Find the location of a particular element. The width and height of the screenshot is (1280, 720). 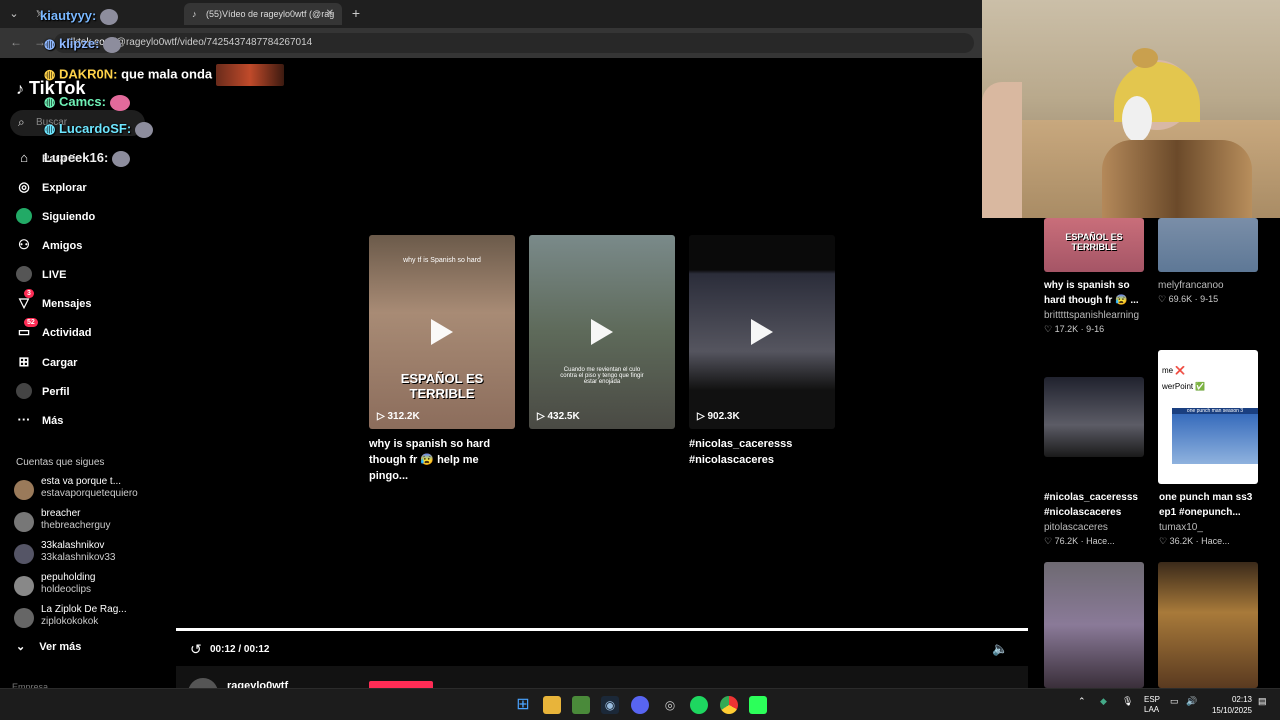

related-thumbnail: ESPAÑOL ES TERRIBLE is located at coordinates (1094, 245).